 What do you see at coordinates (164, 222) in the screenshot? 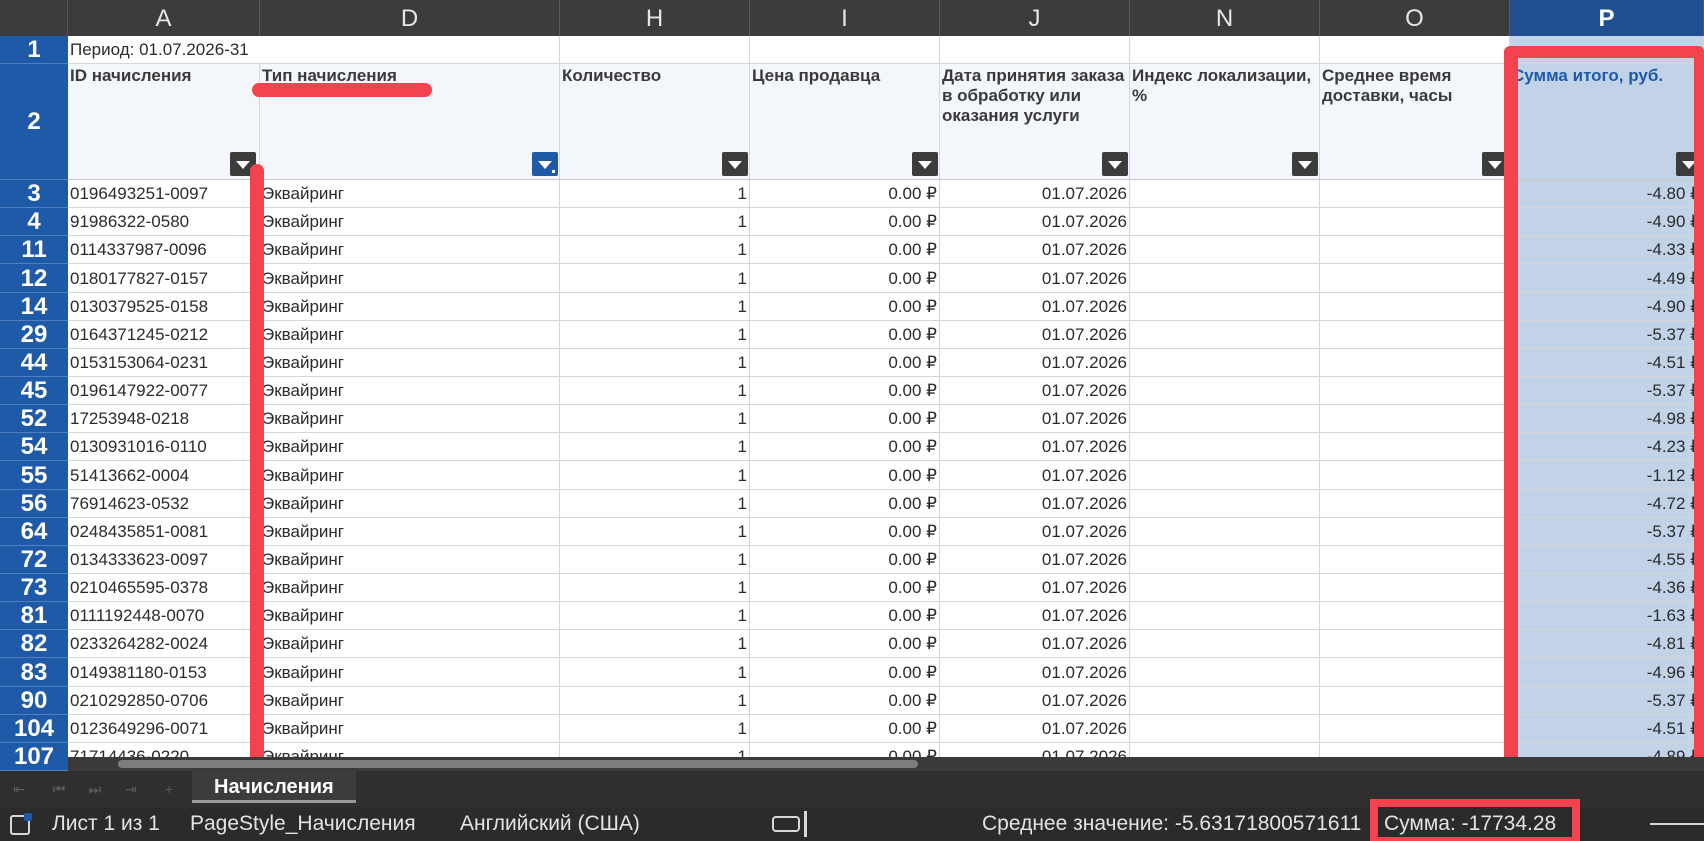
I see `id-cell: 91986322-0580` at bounding box center [164, 222].